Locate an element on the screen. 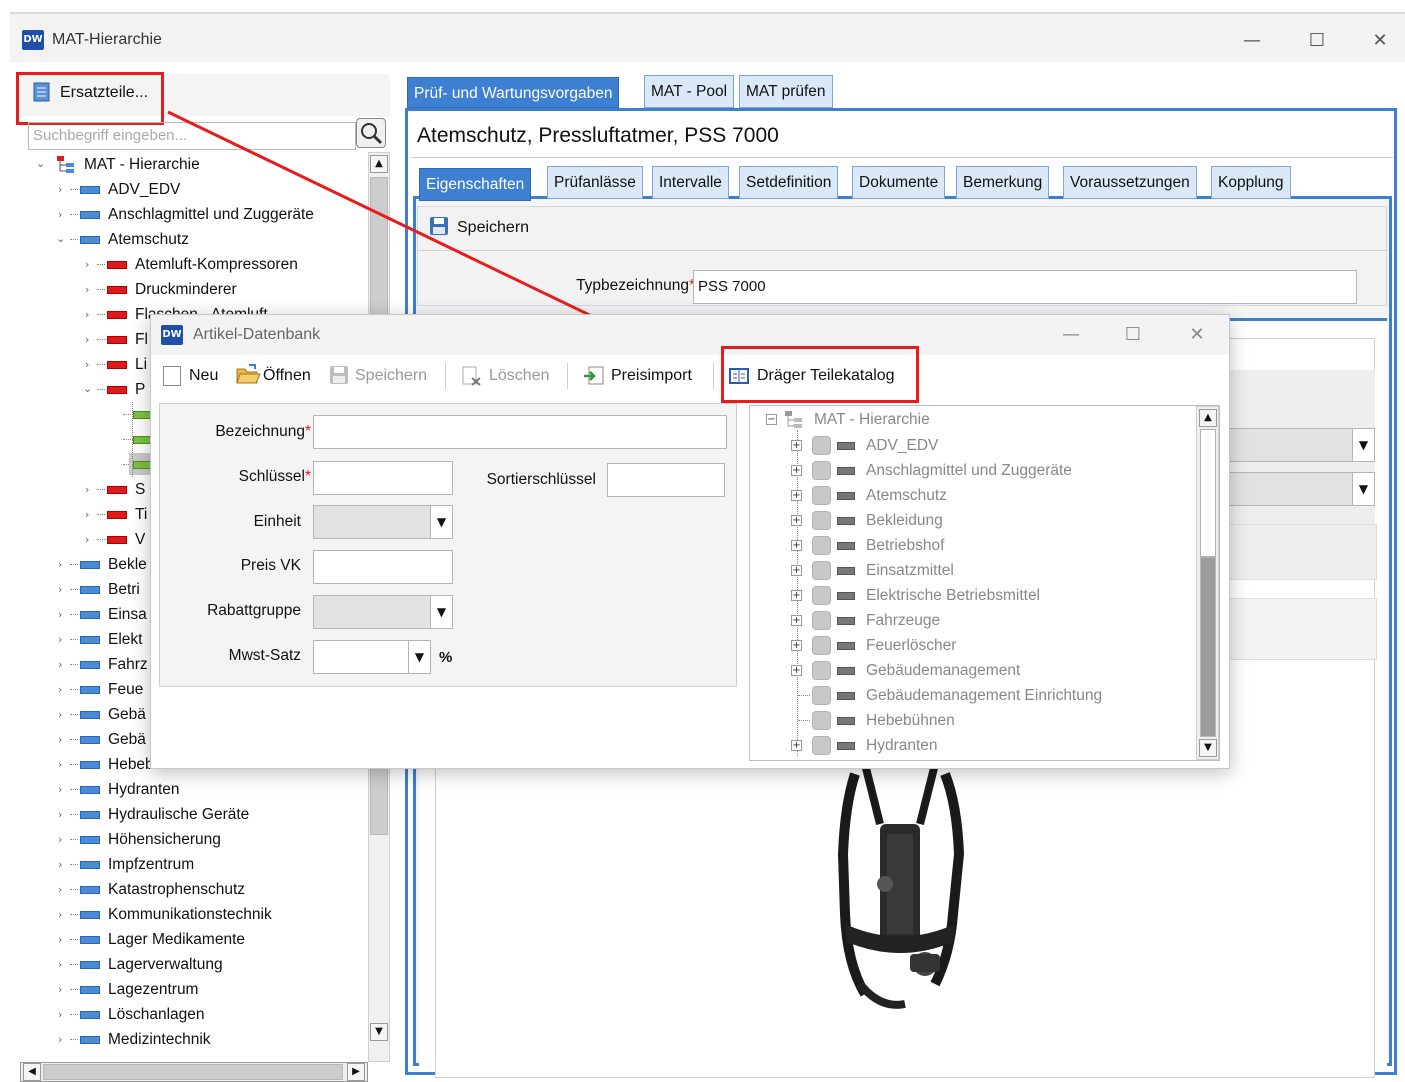  dialog-scroll-thumb-top is located at coordinates (1208, 493).